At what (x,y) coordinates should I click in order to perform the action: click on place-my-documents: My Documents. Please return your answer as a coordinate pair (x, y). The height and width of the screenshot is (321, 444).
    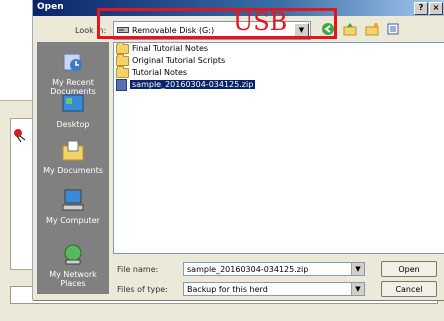
    Looking at the image, I should click on (73, 156).